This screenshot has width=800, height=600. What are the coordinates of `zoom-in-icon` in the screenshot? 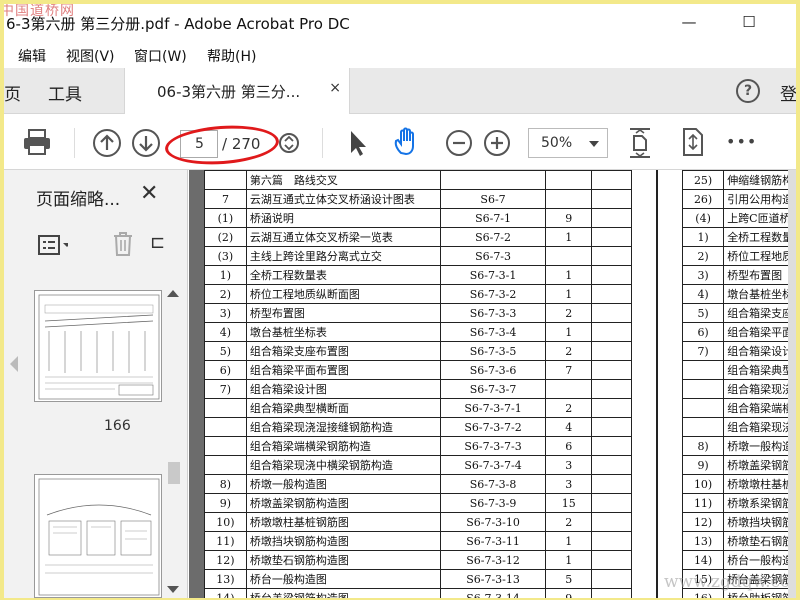 It's located at (497, 144).